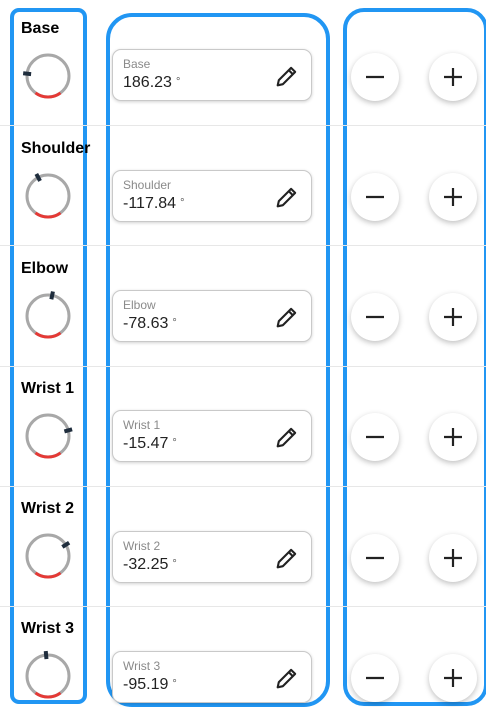 This screenshot has width=486, height=707. Describe the element at coordinates (212, 436) in the screenshot. I see `joint-value-field: Wrist 1 -15.47 °` at that location.